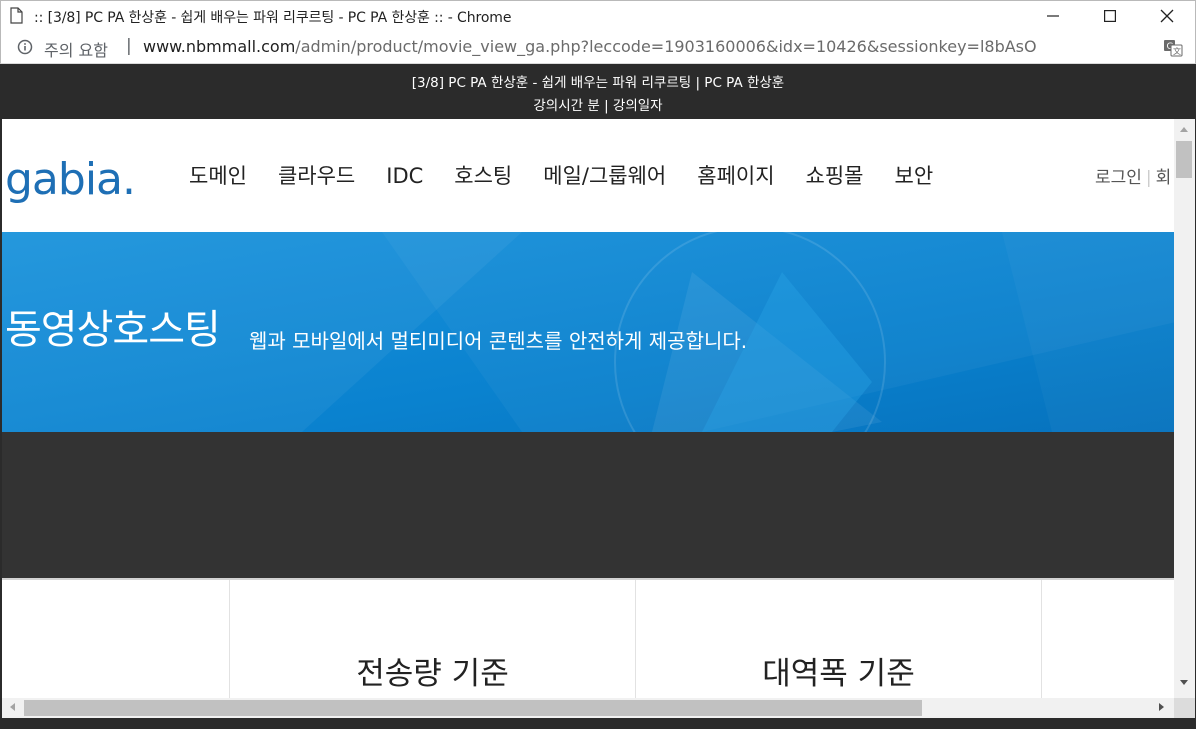  I want to click on close-button, so click(1167, 16).